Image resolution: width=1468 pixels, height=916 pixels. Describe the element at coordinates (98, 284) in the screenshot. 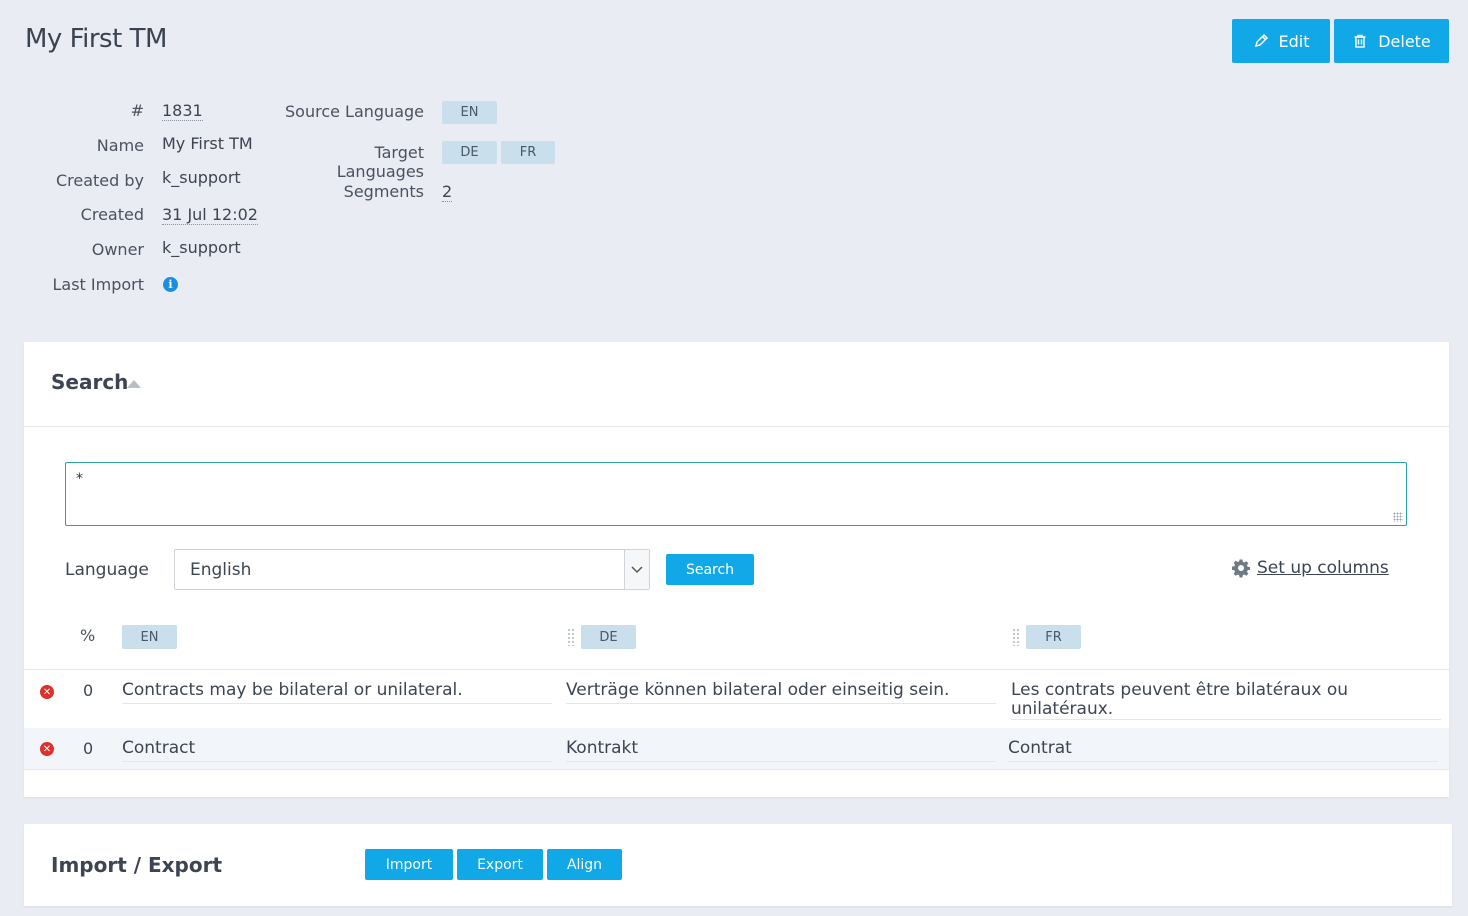

I see `last-import-label: Last Import` at that location.